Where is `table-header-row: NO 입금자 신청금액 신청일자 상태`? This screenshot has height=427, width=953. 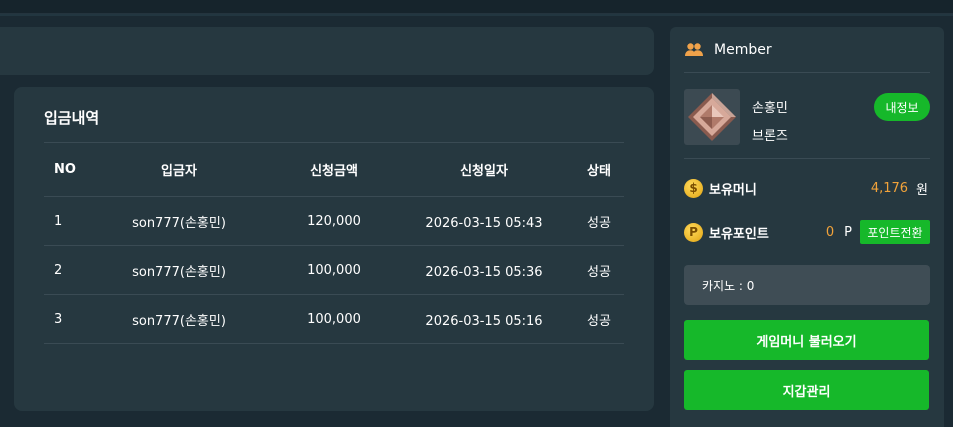
table-header-row: NO 입금자 신청금액 신청일자 상태 is located at coordinates (334, 169).